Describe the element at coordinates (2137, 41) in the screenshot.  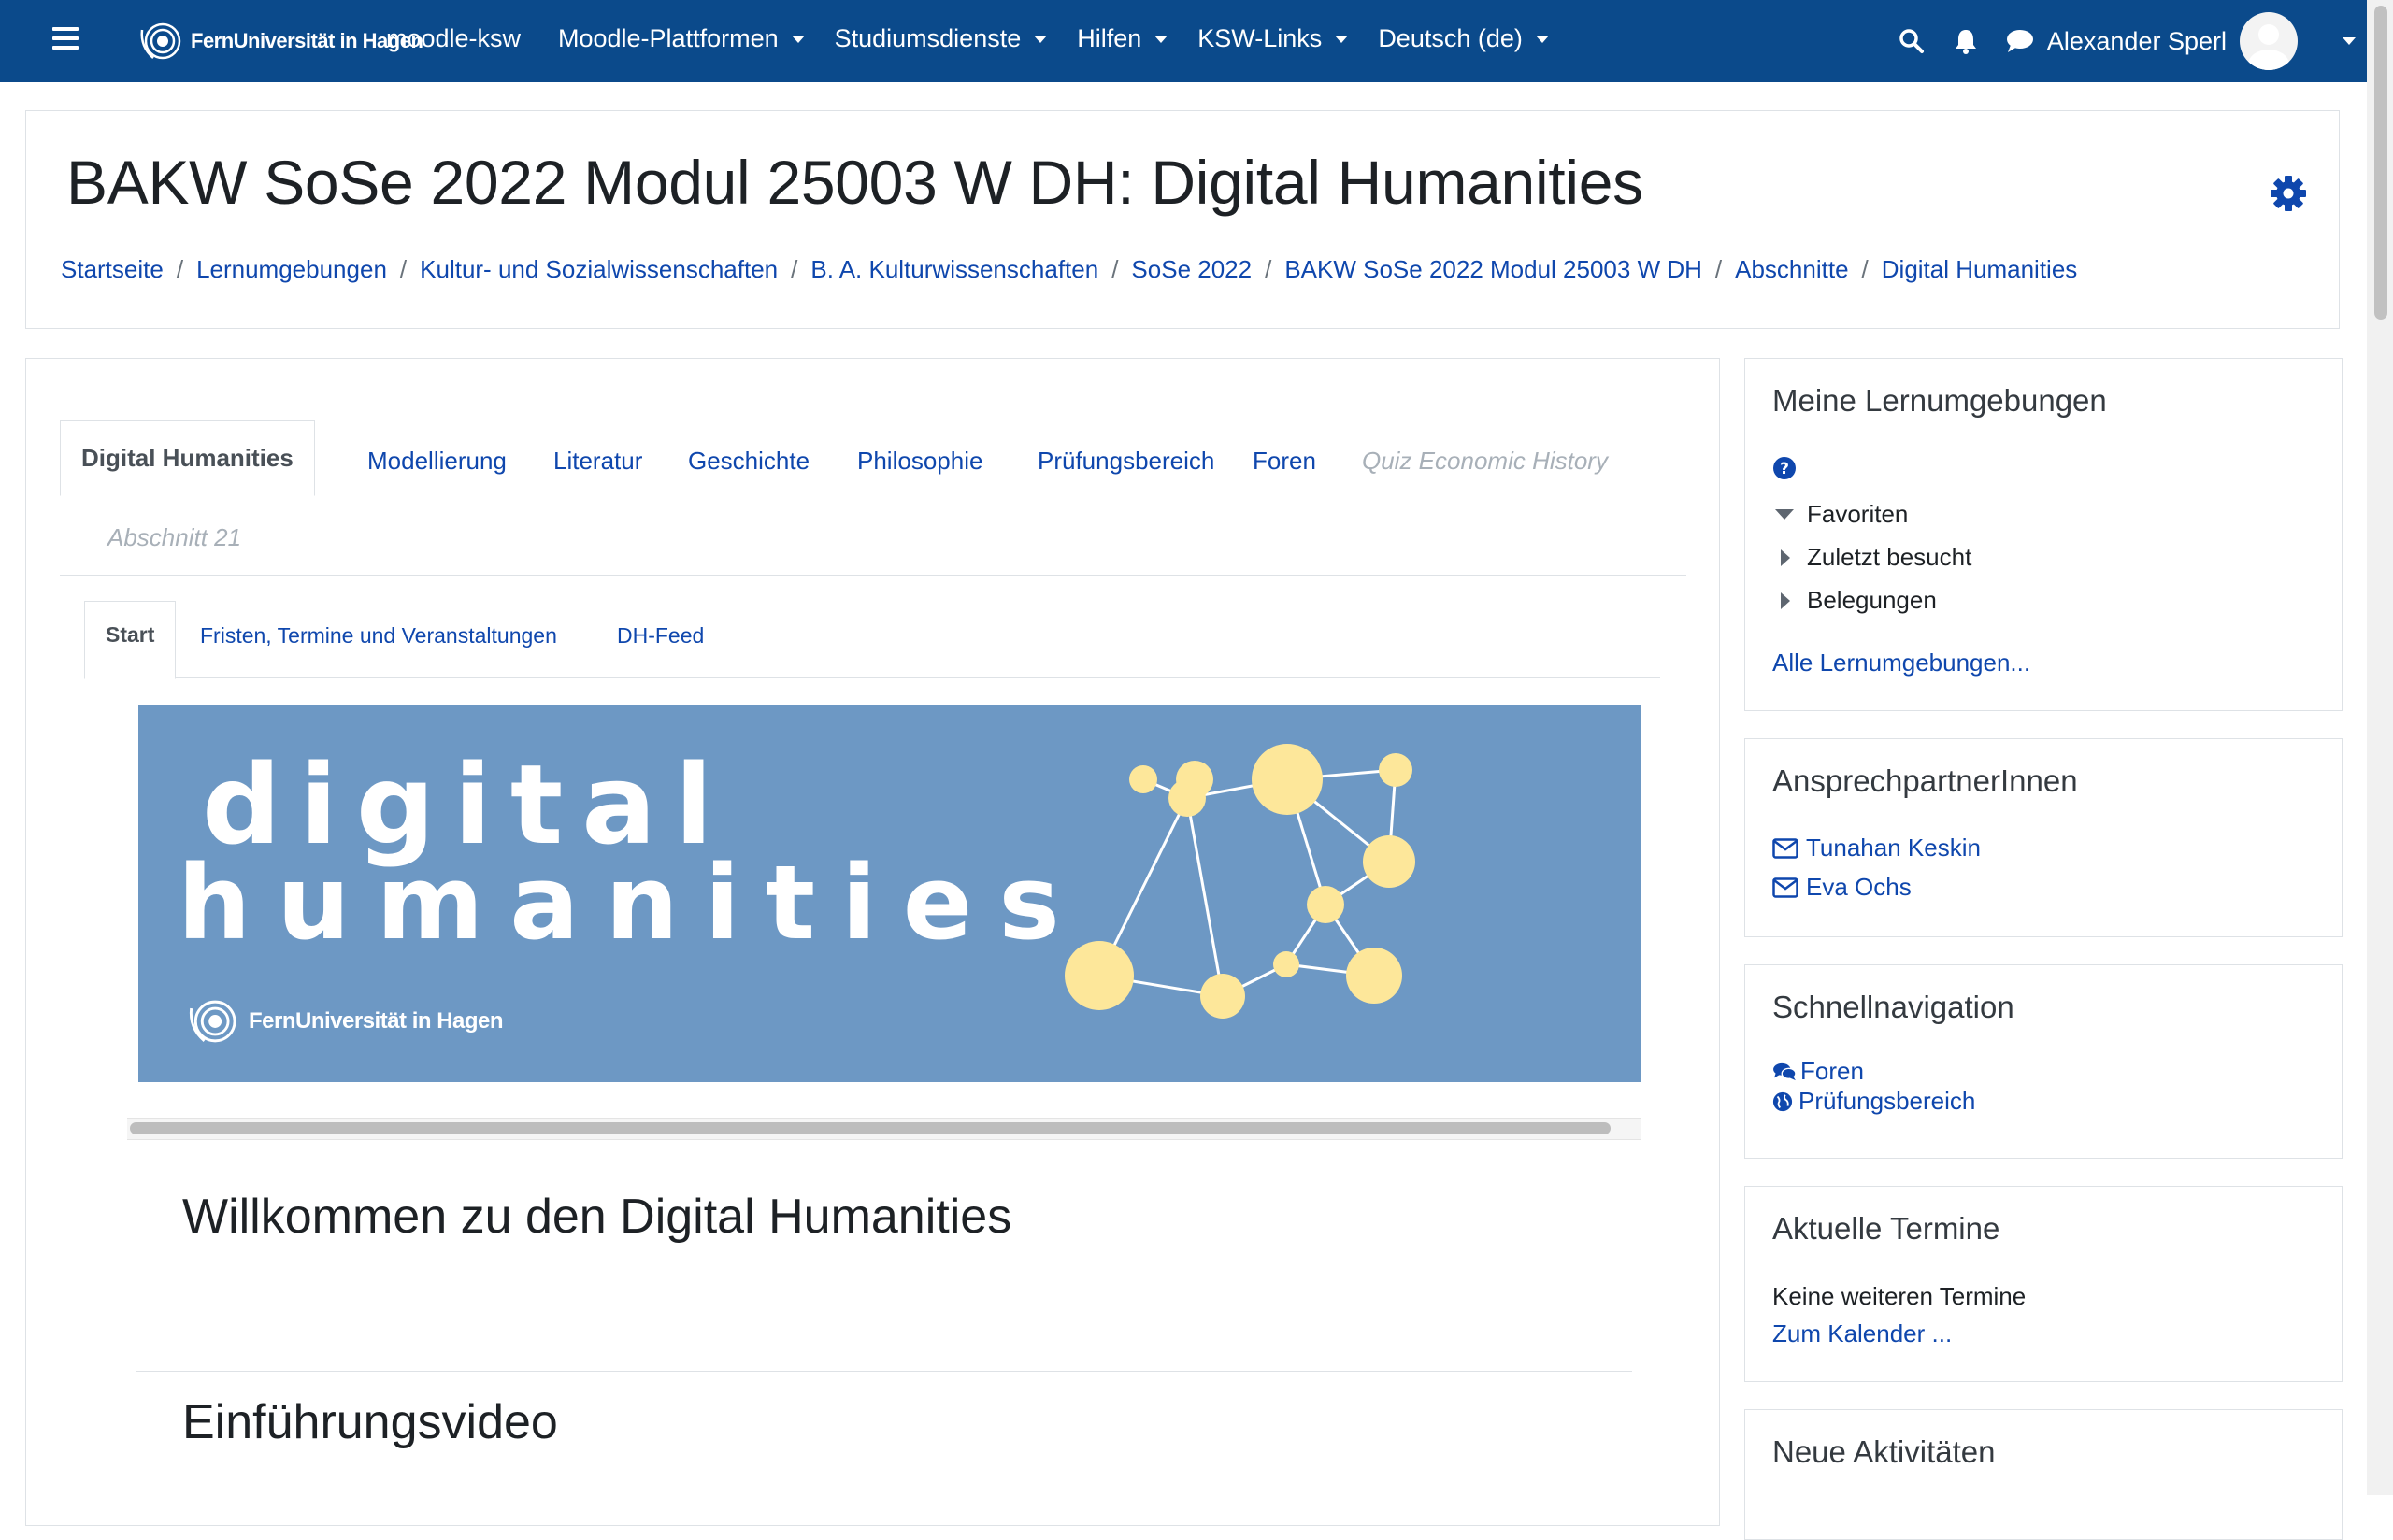
I see `user-name: Alexander Sperl` at that location.